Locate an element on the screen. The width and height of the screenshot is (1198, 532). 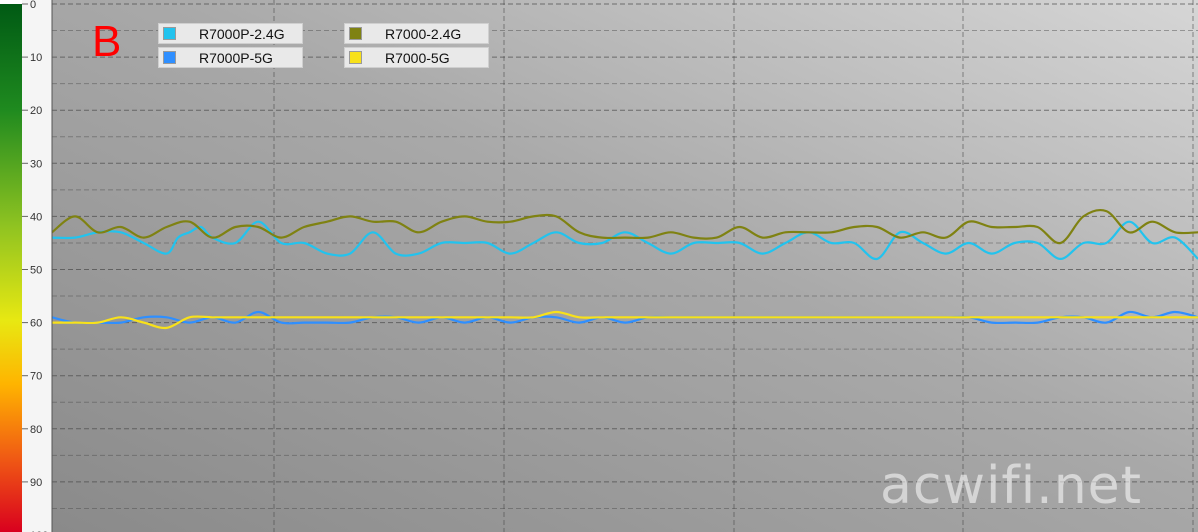
signal-scale-bar is located at coordinates (11, 268).